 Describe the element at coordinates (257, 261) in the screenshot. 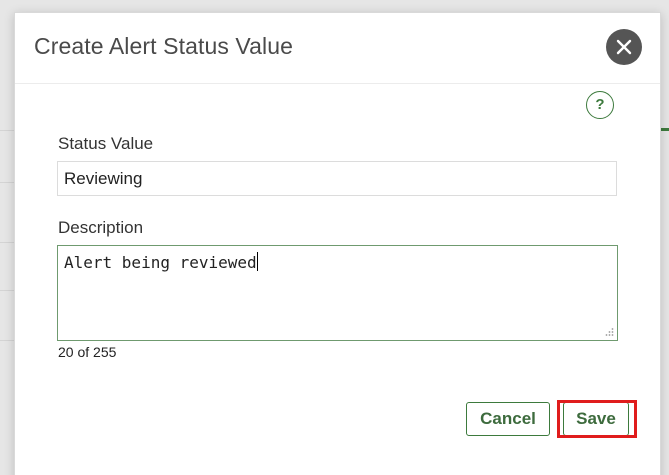

I see `text-caret` at that location.